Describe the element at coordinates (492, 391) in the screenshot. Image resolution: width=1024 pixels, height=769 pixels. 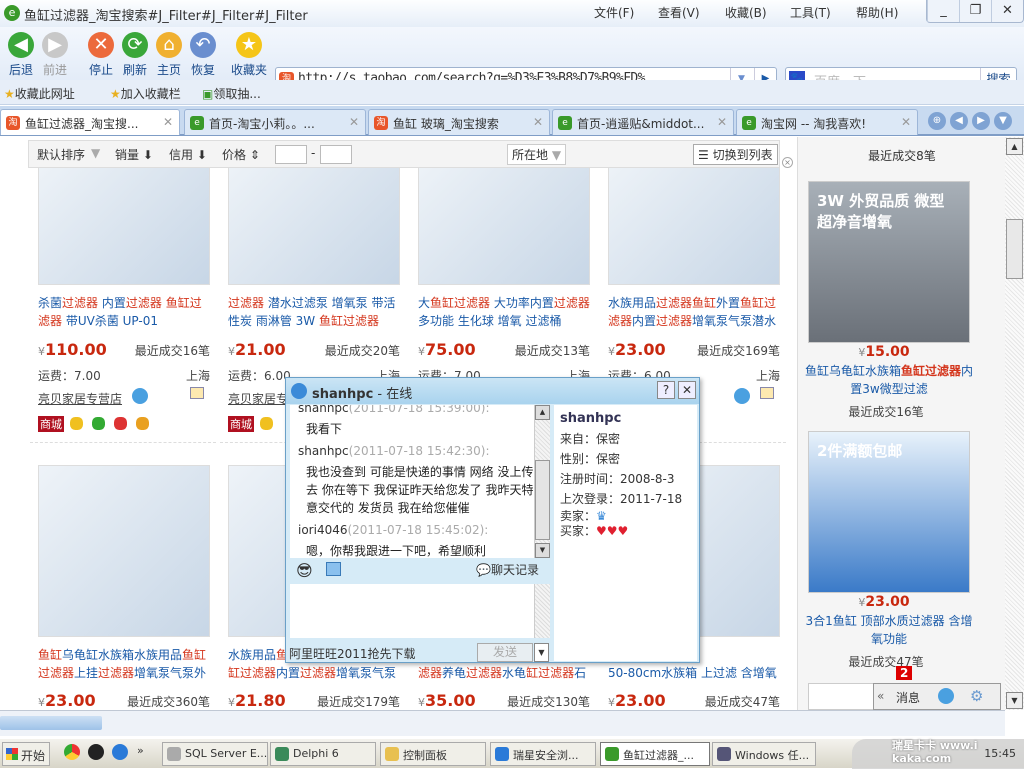
I see `chat-title-bar: shanhpc - 在线 ? ✕` at that location.